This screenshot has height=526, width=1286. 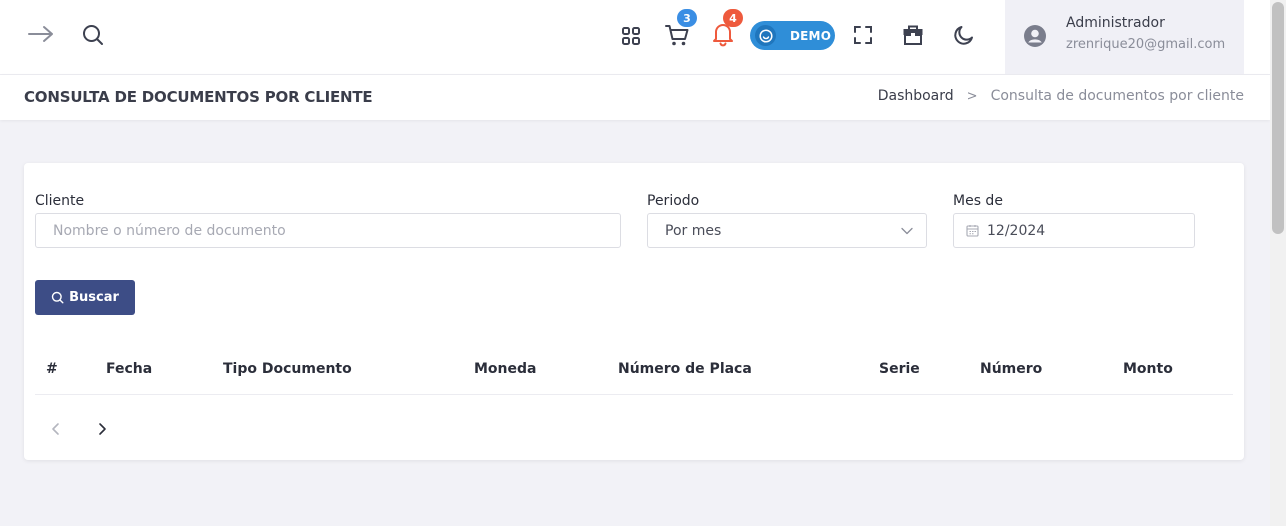 I want to click on calendar-icon, so click(x=972, y=230).